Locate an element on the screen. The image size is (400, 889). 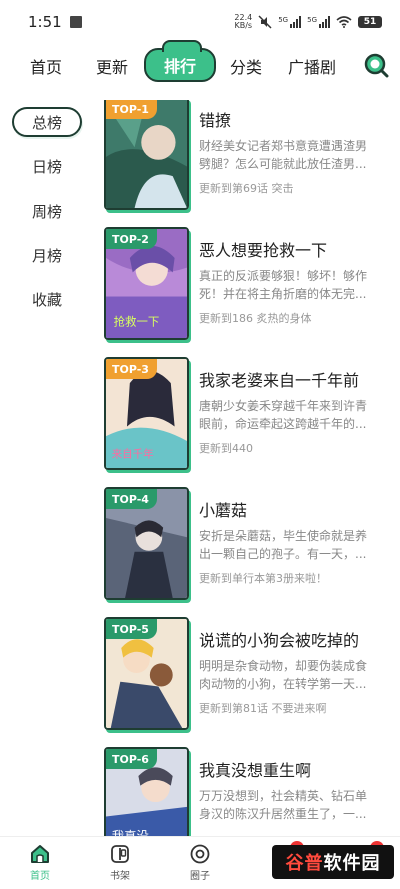
status-indicators: 22.4 KB/s 5G 5G 51 is located at coordinates (308, 22).